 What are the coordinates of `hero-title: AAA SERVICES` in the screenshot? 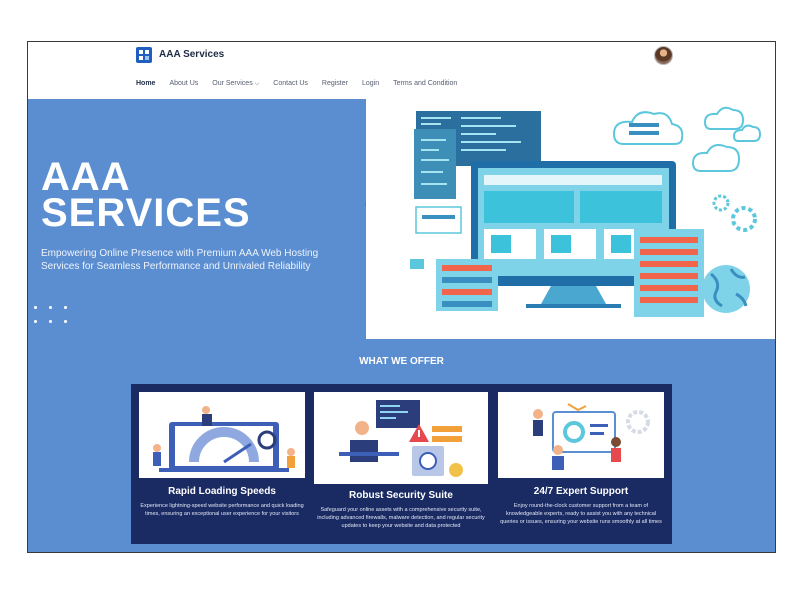 It's located at (146, 195).